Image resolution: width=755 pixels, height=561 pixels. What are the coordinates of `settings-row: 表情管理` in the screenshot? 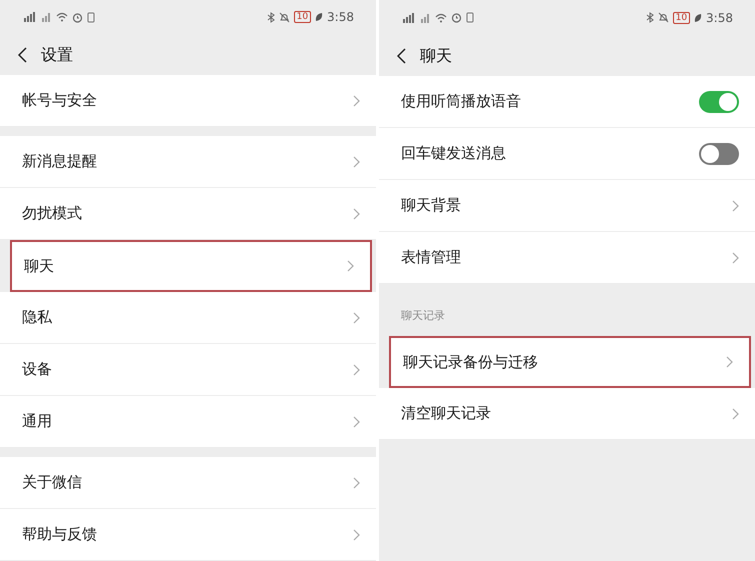 It's located at (567, 258).